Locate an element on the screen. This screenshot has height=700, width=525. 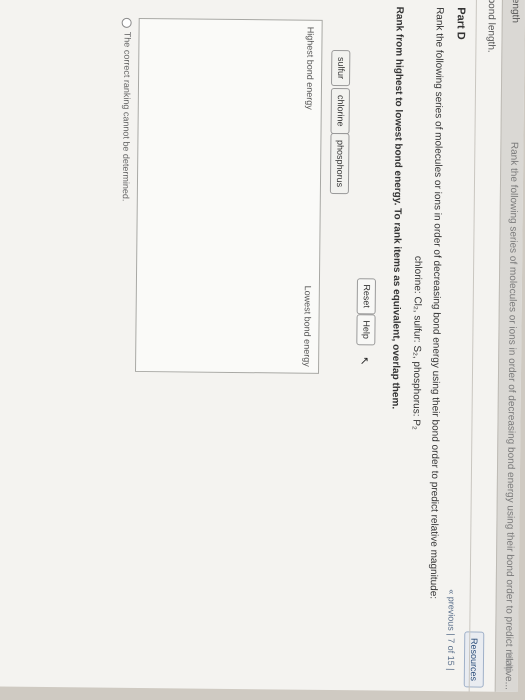
reset-button: Reset is located at coordinates (366, 296).